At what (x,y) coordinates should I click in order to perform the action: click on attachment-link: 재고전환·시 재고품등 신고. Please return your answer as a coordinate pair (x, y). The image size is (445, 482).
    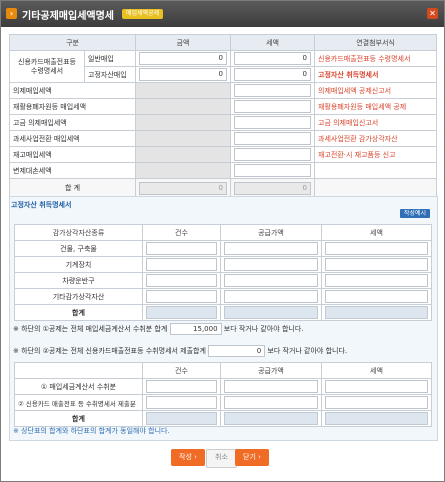
    Looking at the image, I should click on (376, 154).